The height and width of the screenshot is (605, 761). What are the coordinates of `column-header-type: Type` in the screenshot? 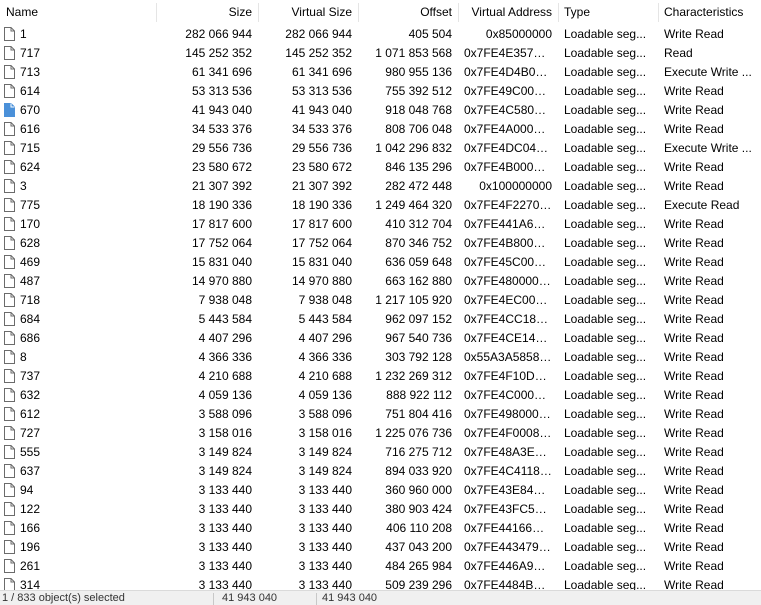 It's located at (608, 12).